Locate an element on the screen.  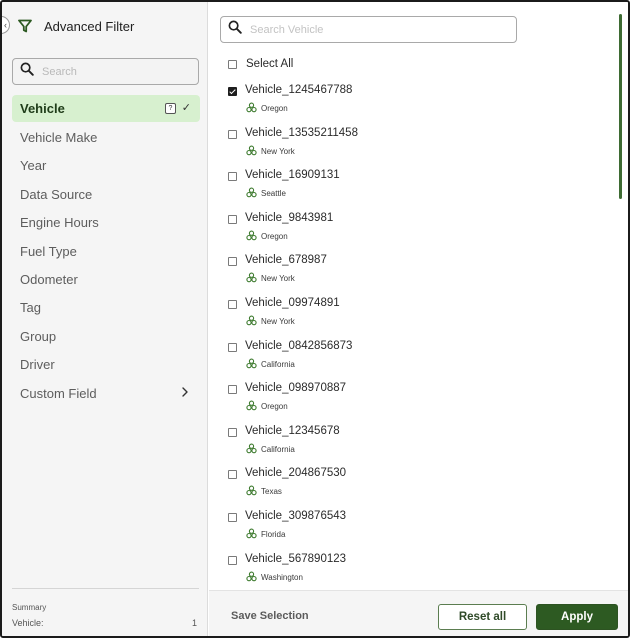
nav-item-year: Year is located at coordinates (106, 166).